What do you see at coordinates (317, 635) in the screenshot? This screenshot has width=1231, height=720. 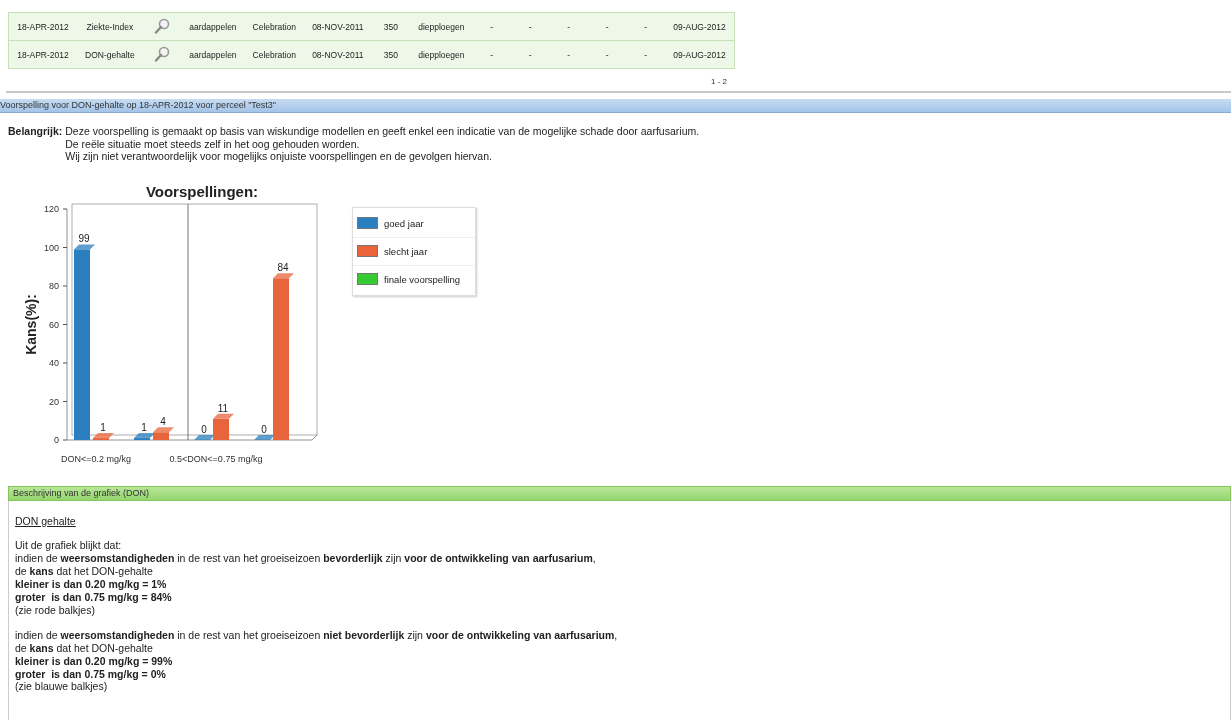 I see `description-line: indien de weersomstandigheden in de rest van het groeiseizoen niet bevorderlijk zijn voor de ontwikkeling van aarfusarium,` at bounding box center [317, 635].